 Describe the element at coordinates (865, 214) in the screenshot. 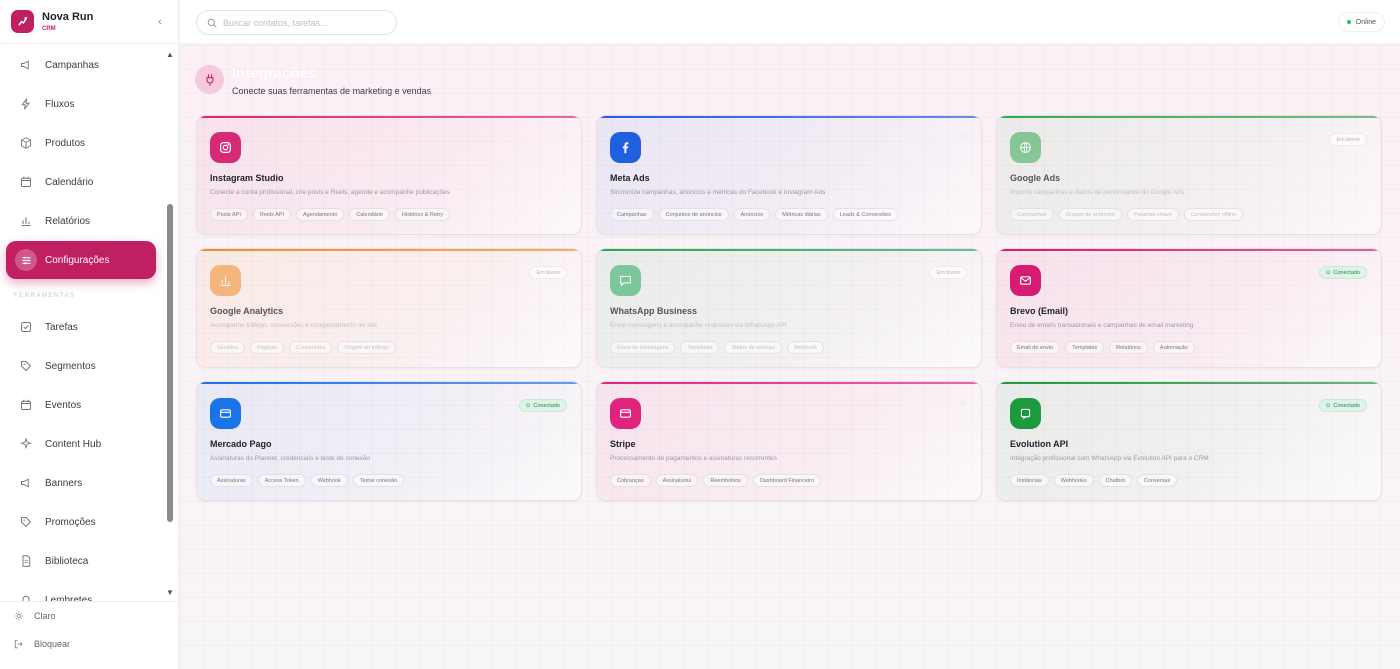

I see `feature-tag: Leads & Conversões` at that location.